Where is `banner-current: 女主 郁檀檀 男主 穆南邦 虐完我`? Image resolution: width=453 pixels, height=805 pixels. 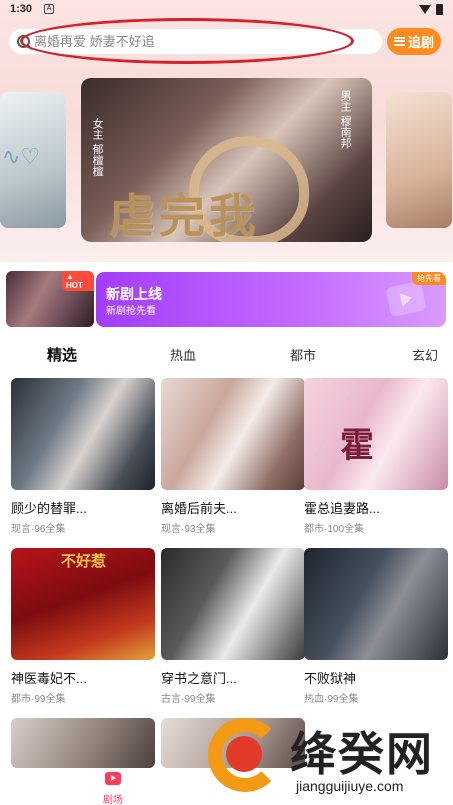 banner-current: 女主 郁檀檀 男主 穆南邦 虐完我 is located at coordinates (226, 160).